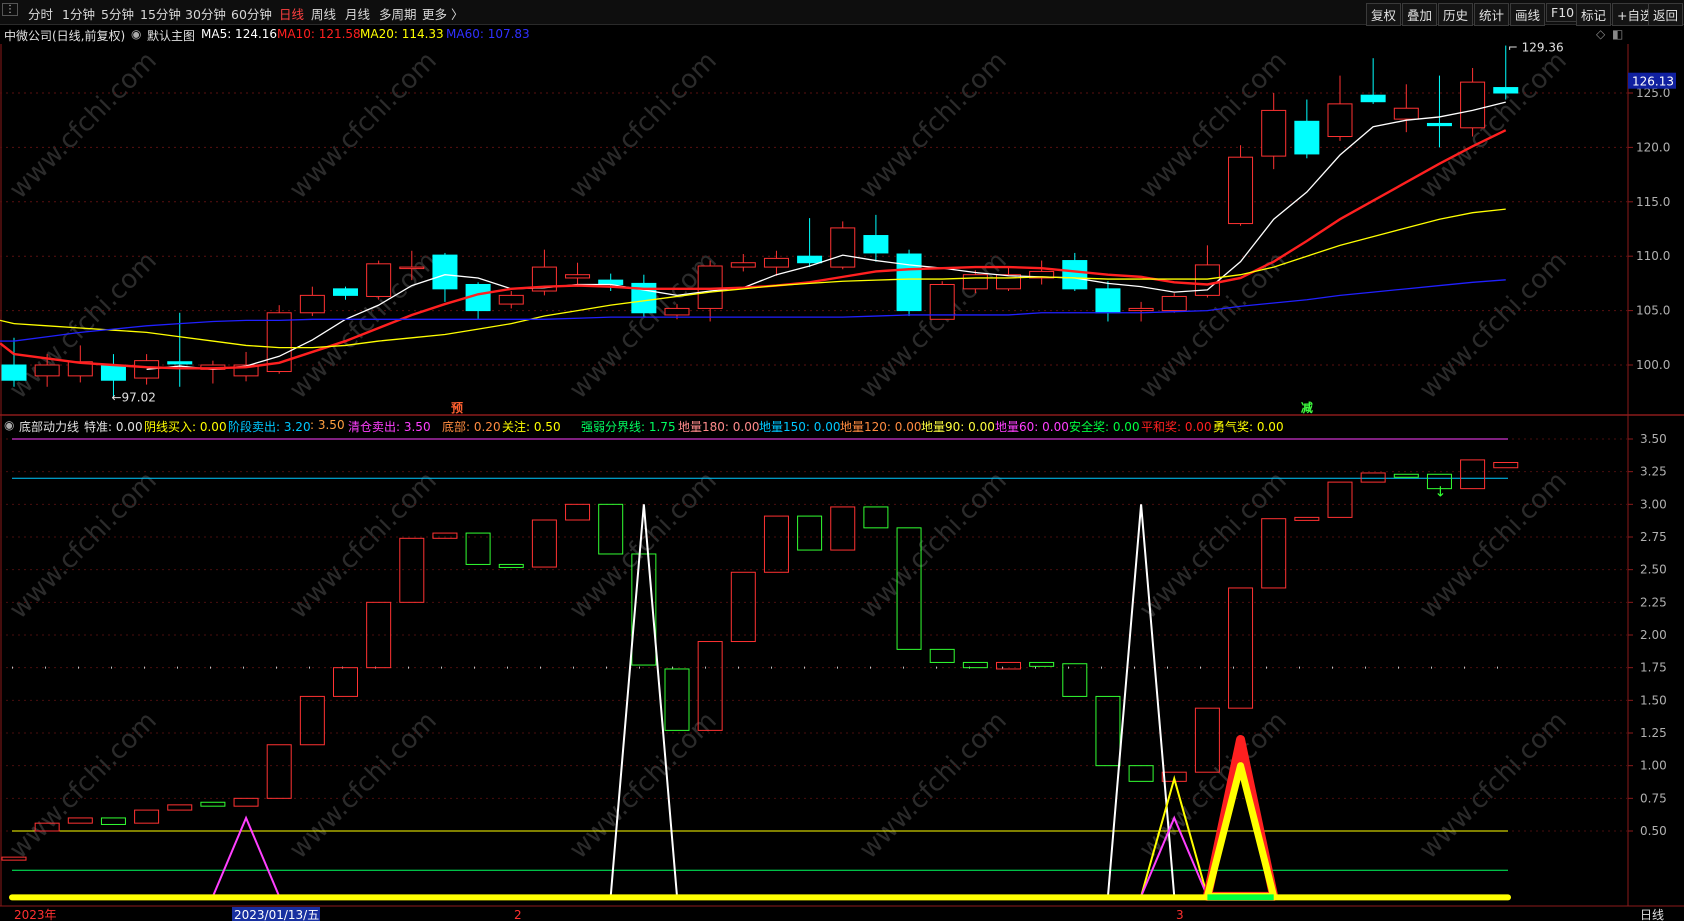 This screenshot has width=1684, height=921. Describe the element at coordinates (323, 13) in the screenshot. I see `tab-weekly: 周线` at that location.